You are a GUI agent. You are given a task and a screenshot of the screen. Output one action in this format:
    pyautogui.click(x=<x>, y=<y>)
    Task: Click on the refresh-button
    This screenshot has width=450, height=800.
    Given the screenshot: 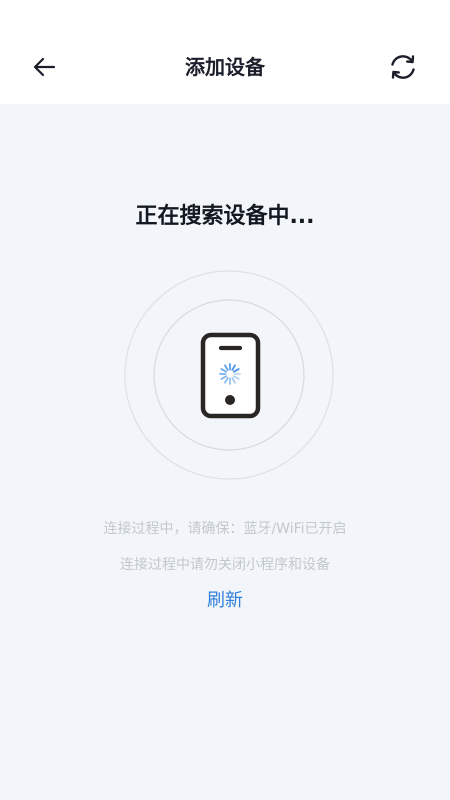 What is the action you would take?
    pyautogui.click(x=403, y=67)
    